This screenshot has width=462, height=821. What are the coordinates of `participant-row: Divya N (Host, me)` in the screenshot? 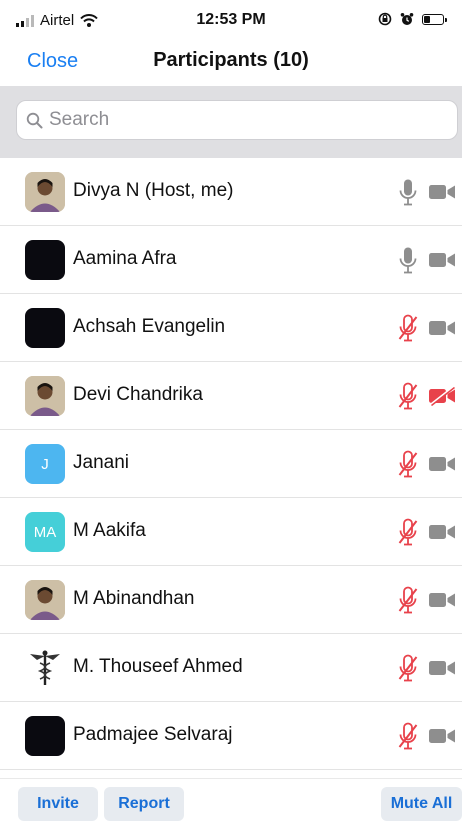 It's located at (231, 192).